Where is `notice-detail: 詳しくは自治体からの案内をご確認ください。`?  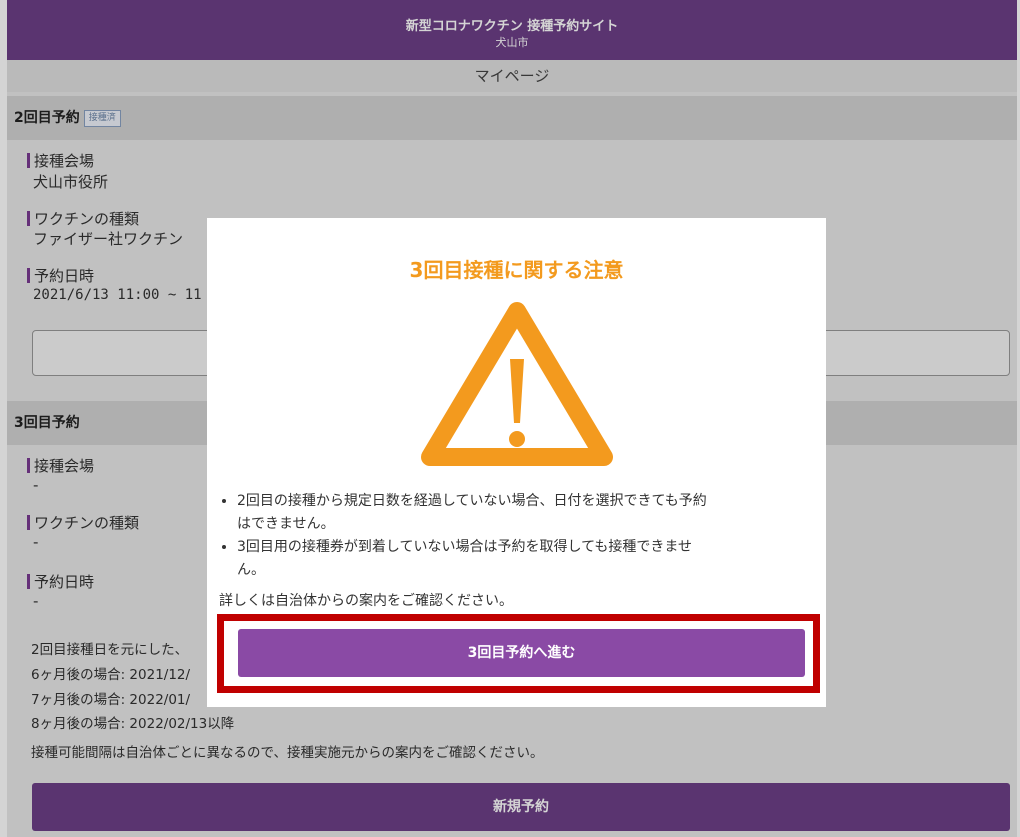
notice-detail: 詳しくは自治体からの案内をご確認ください。 is located at coordinates (366, 601).